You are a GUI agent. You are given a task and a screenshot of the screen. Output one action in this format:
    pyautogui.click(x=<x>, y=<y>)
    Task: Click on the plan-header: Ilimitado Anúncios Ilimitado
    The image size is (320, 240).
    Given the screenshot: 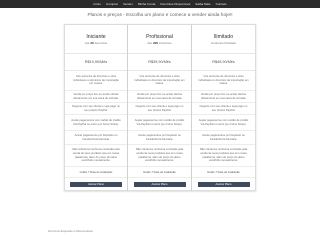 What is the action you would take?
    pyautogui.click(x=223, y=39)
    